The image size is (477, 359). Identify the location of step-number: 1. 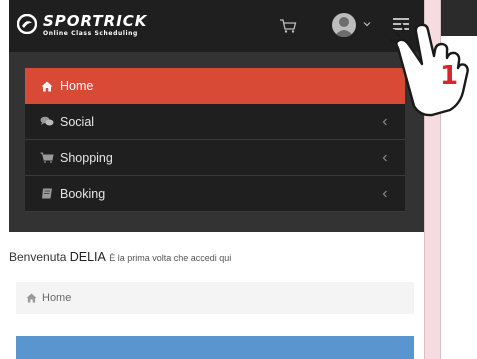
(449, 76).